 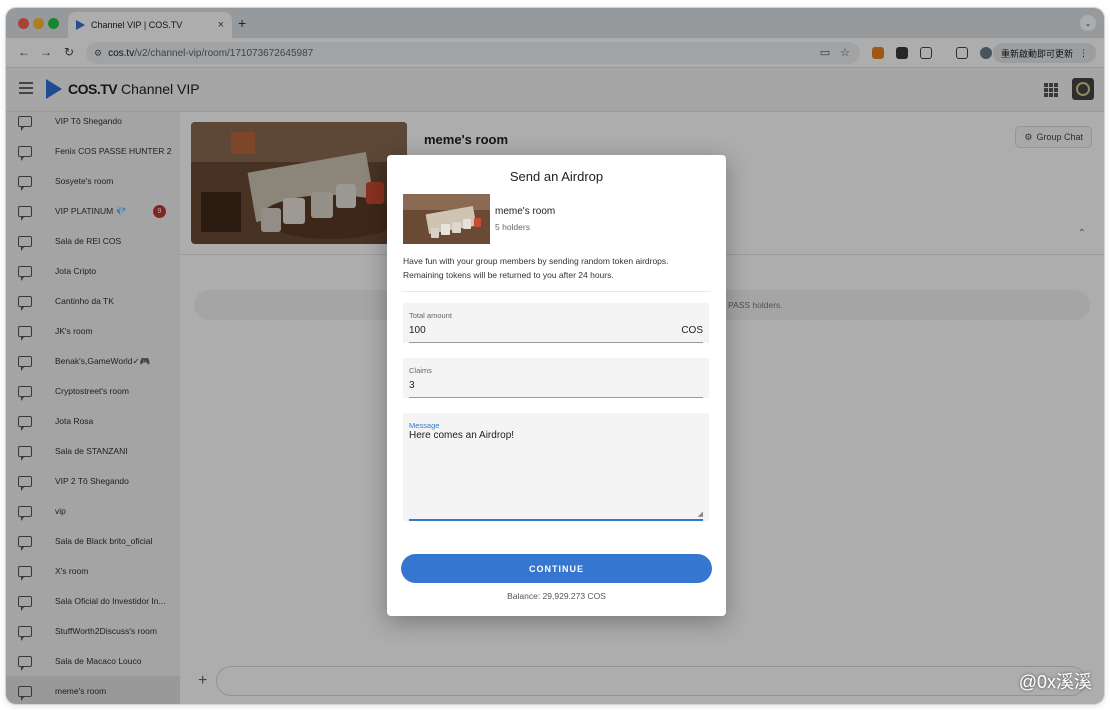 What do you see at coordinates (556, 568) in the screenshot?
I see `continue-button: CONTINUE` at bounding box center [556, 568].